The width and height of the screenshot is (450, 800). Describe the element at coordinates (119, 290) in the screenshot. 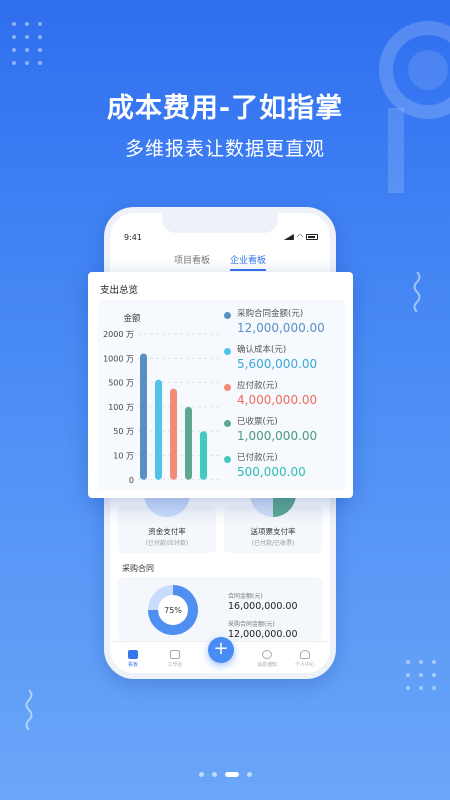

I see `card-title: 支出总览` at that location.